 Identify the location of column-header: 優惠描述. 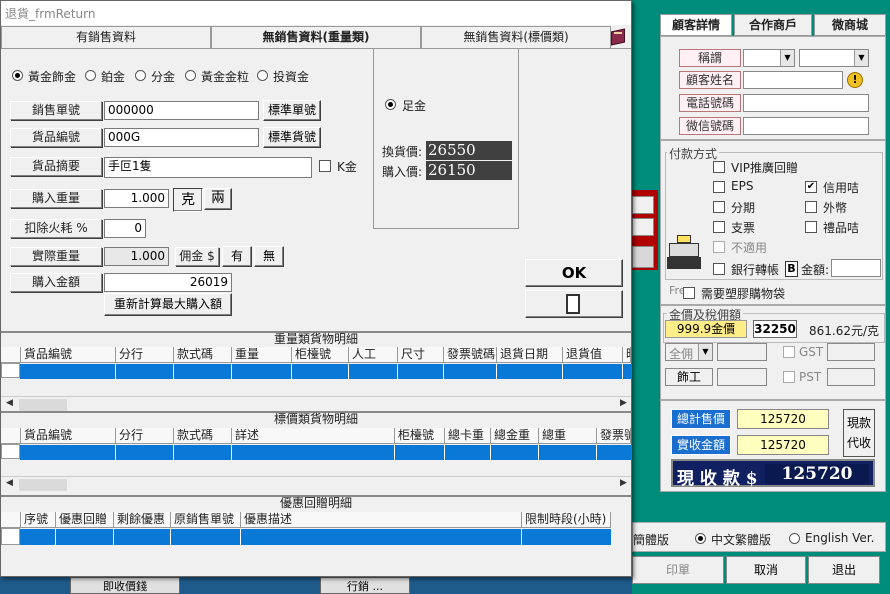
(381, 520).